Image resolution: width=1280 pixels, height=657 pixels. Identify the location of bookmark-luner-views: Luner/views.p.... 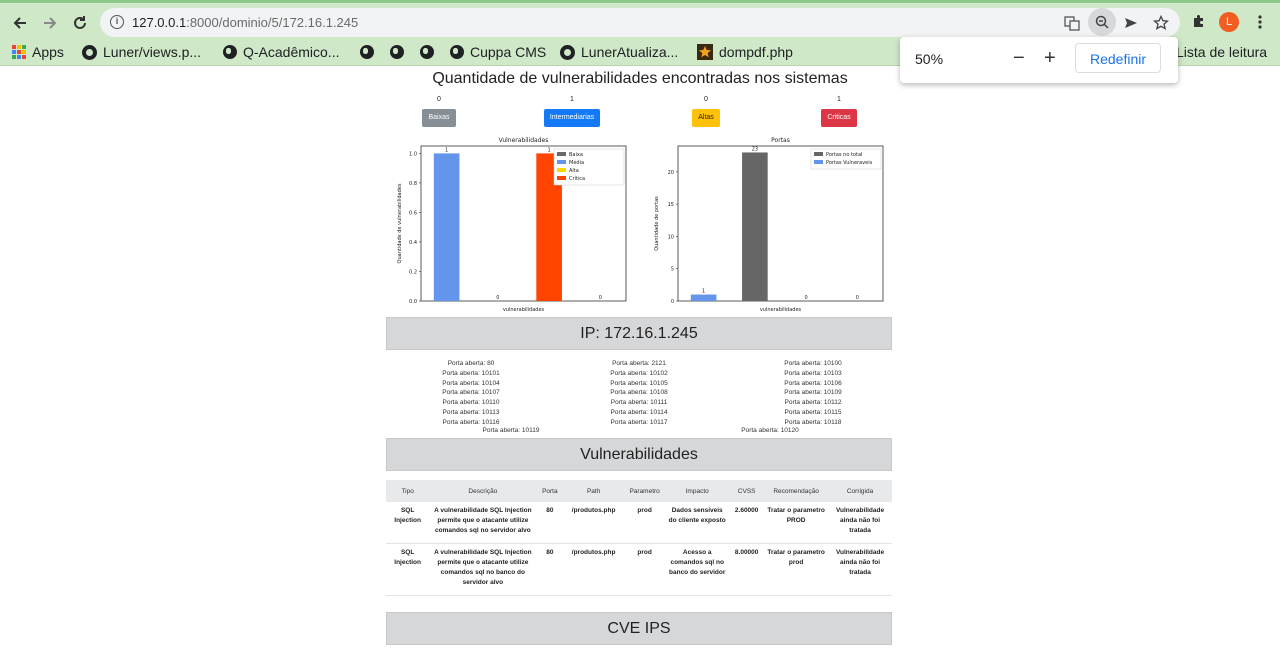
(141, 52).